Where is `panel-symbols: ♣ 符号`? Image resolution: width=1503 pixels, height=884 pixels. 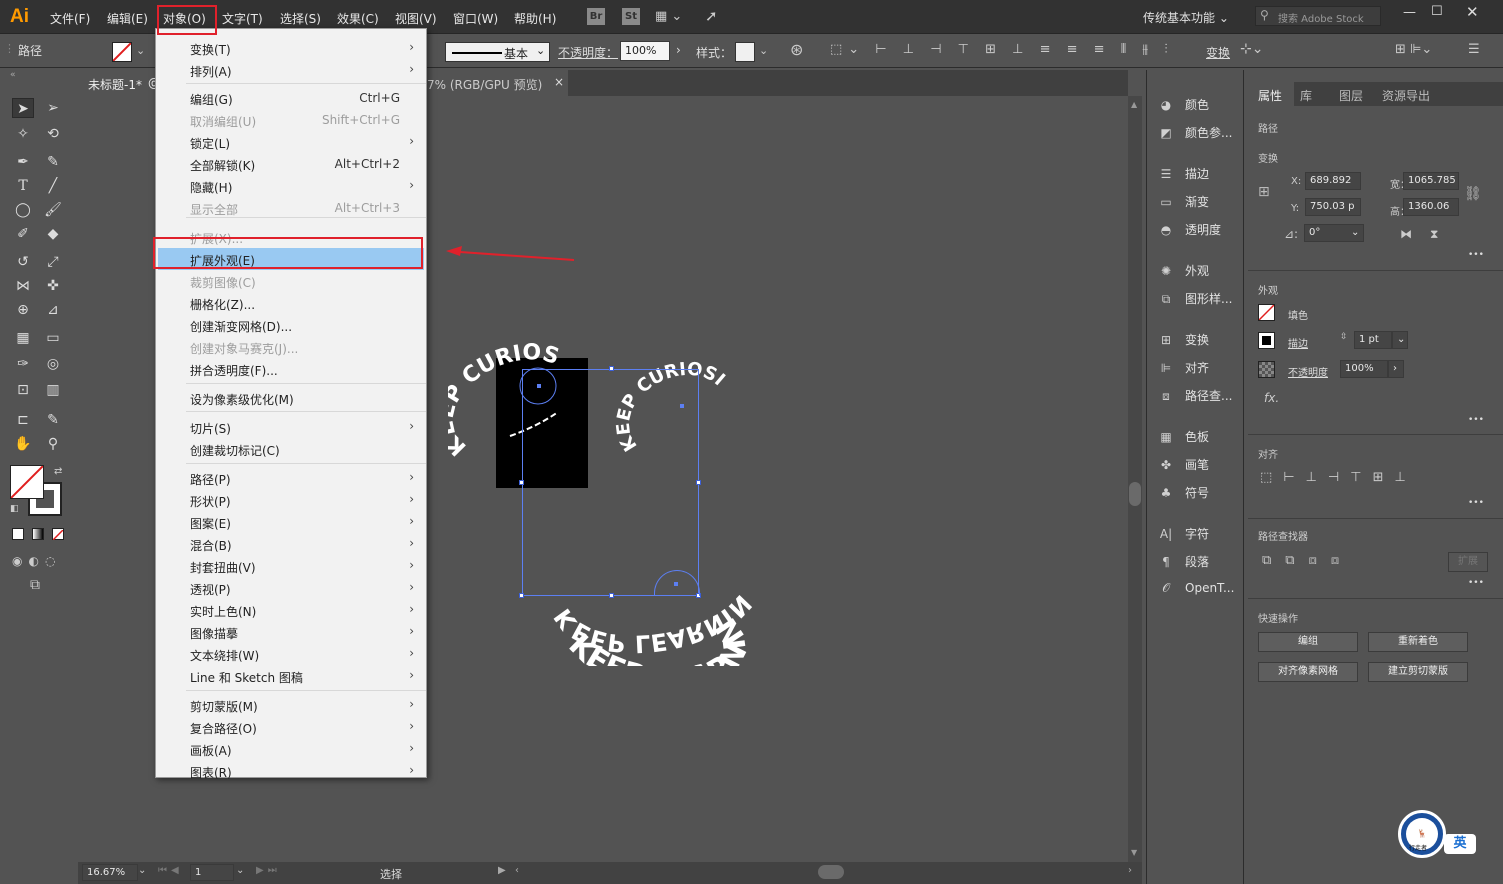 panel-symbols: ♣ 符号 is located at coordinates (1183, 492).